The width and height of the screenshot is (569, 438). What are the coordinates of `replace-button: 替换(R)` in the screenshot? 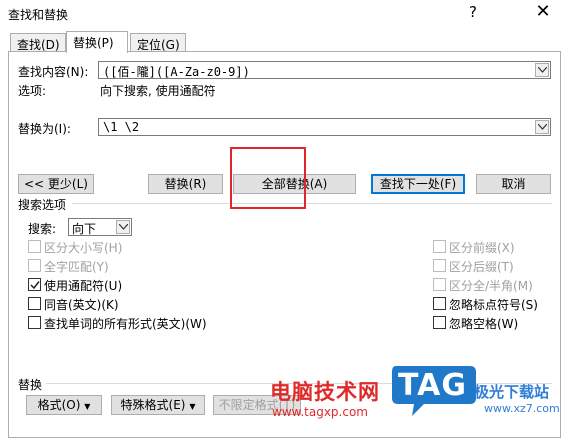 It's located at (185, 184).